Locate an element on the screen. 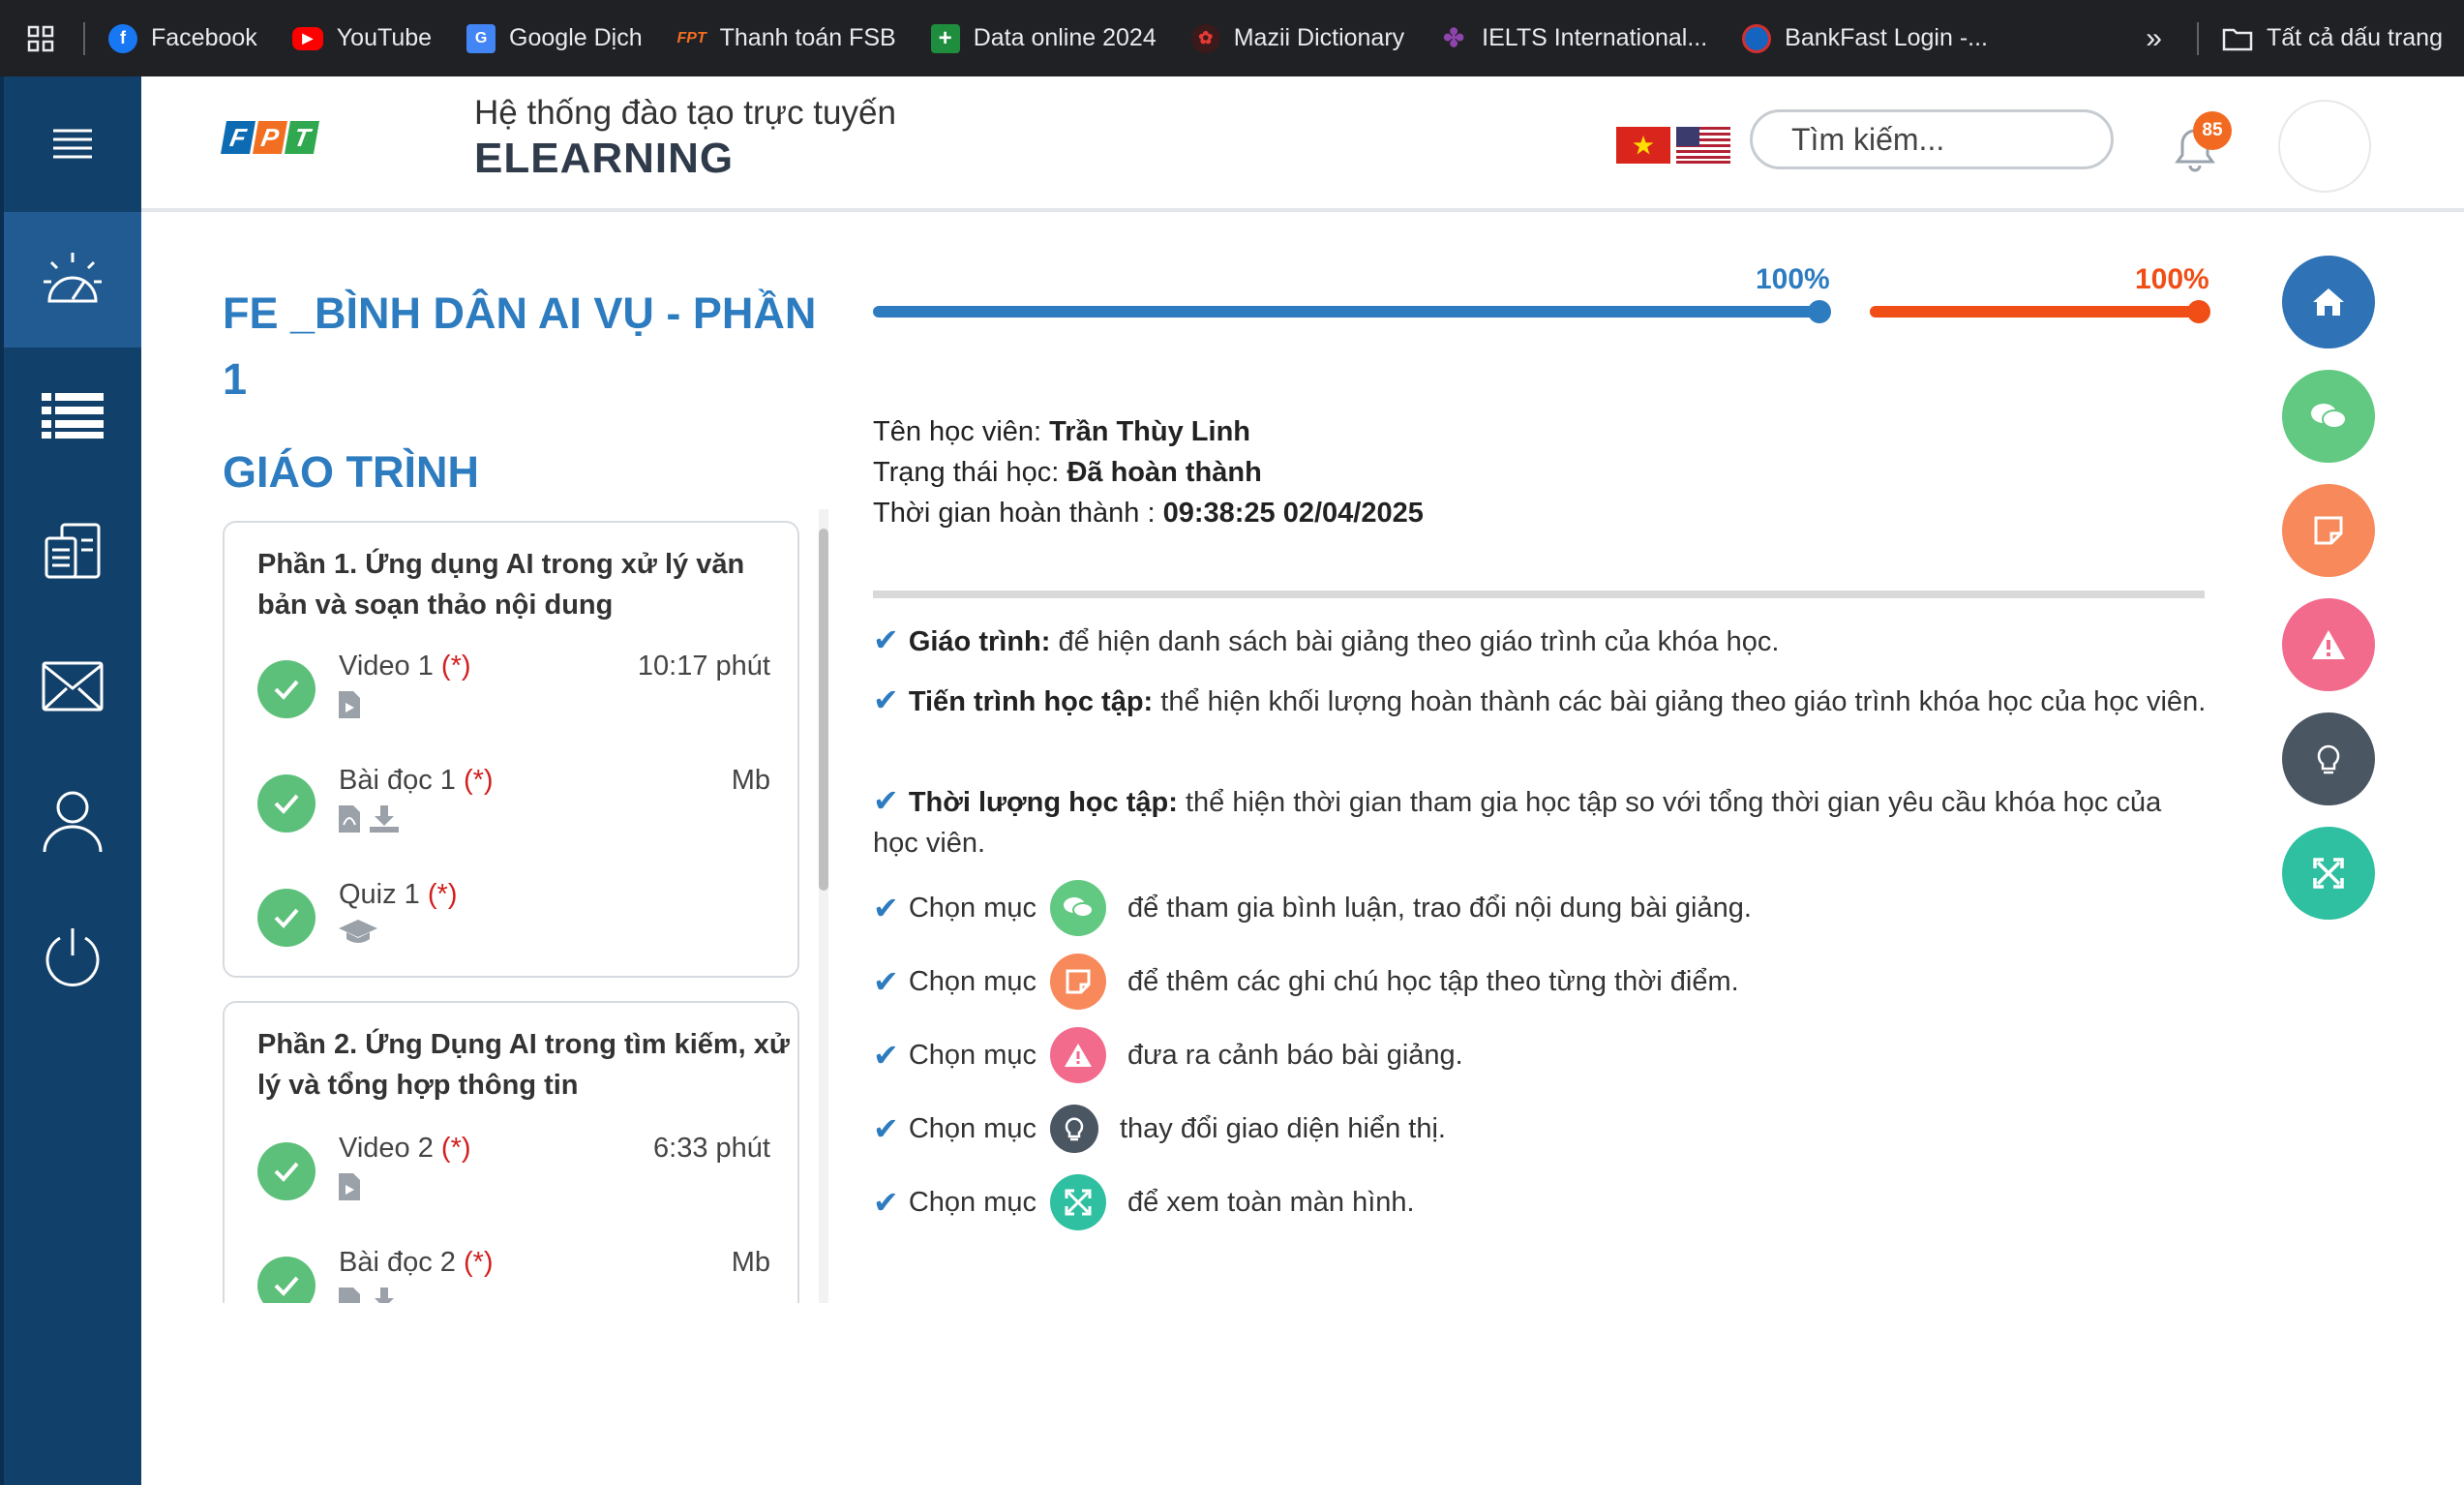 This screenshot has width=2464, height=1485. logo-letter: P is located at coordinates (270, 137).